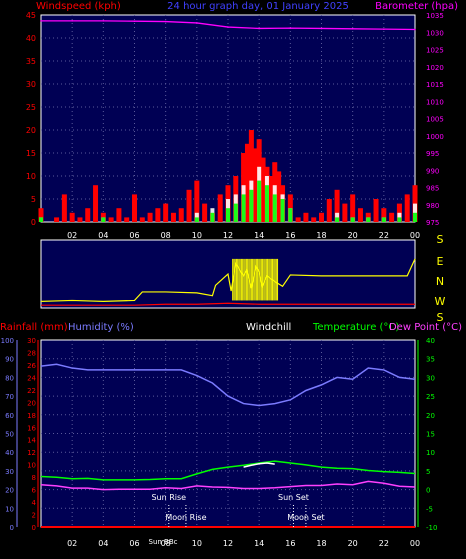 This screenshot has width=466, height=559. I want to click on temperature-axis-label: Temperature (°C), so click(355, 327).